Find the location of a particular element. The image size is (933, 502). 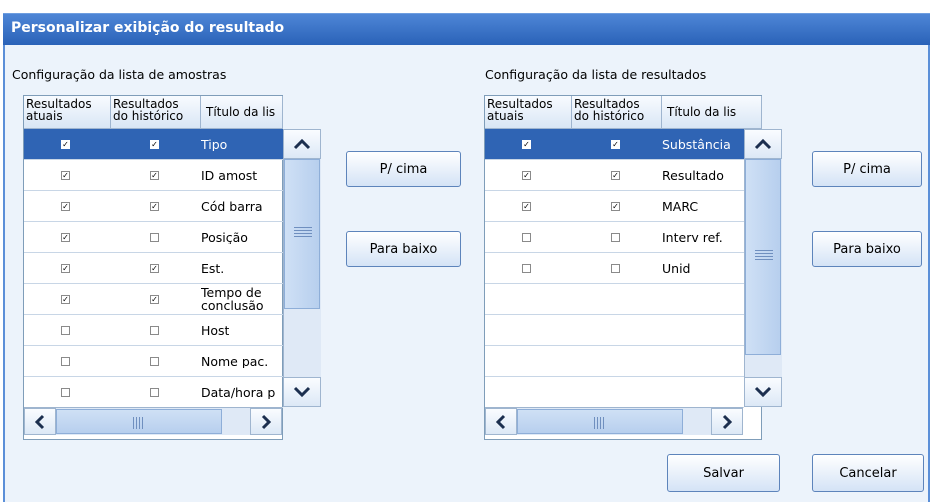

row-title: Nome pac. is located at coordinates (235, 361).